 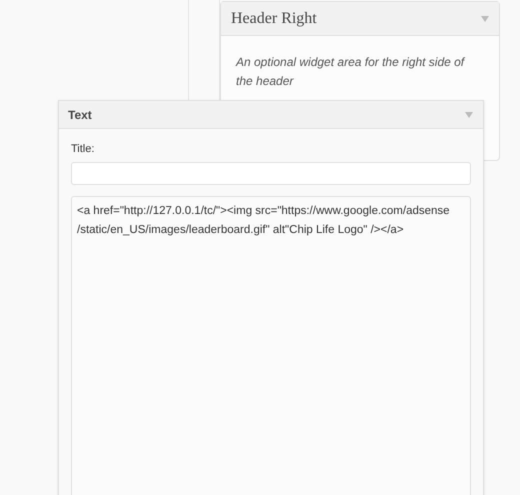 I want to click on widget-title: Text, so click(x=80, y=115).